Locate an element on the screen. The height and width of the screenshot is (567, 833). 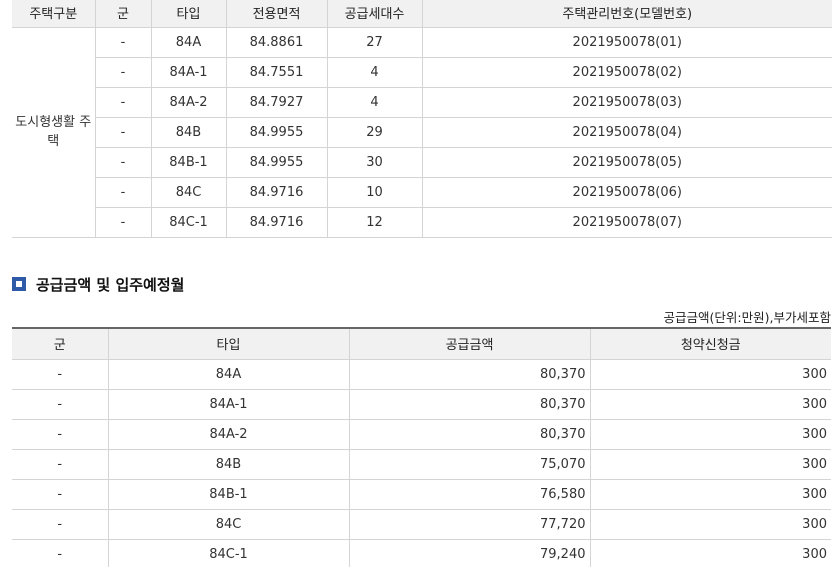
table-row: - 84A-2 84.7927 4 2021950078(03) is located at coordinates (422, 102).